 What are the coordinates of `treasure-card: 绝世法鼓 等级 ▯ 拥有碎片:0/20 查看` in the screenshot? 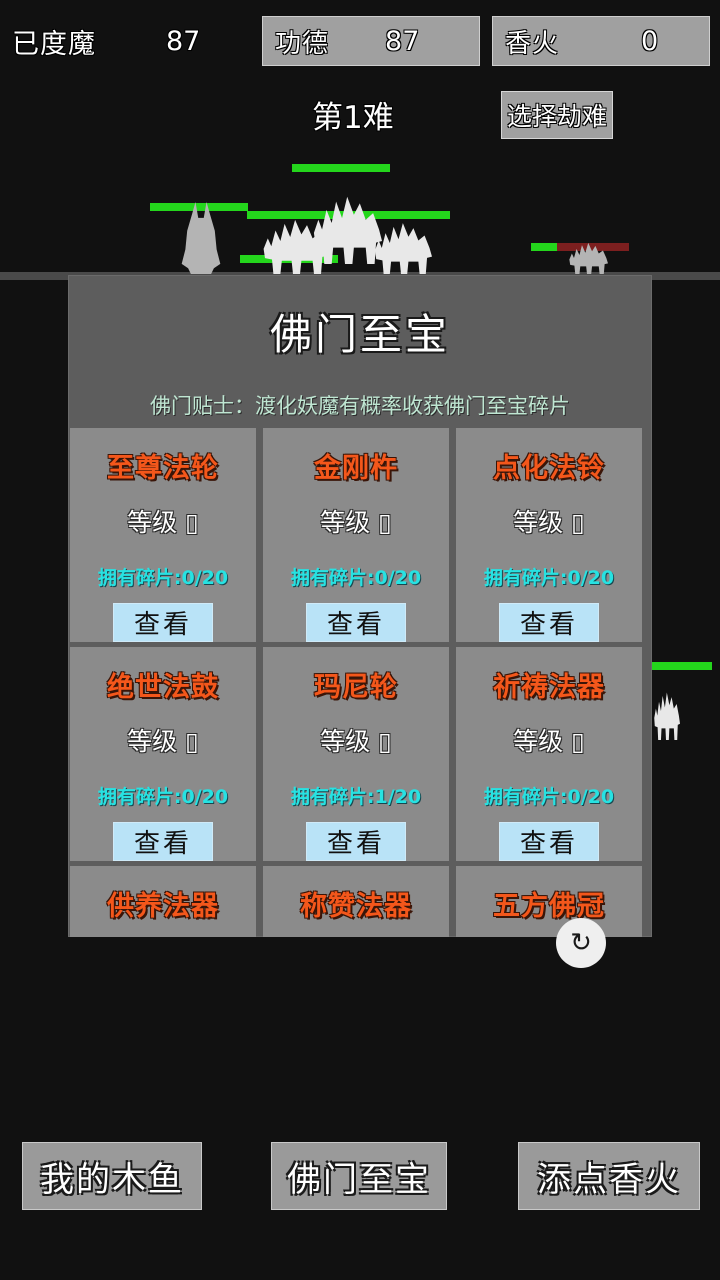 It's located at (163, 754).